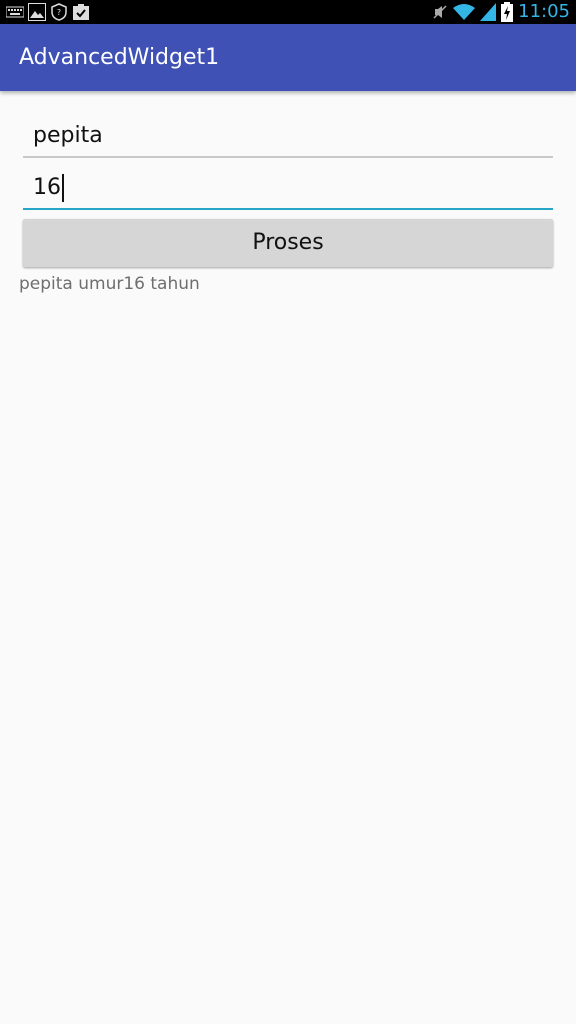 The height and width of the screenshot is (1024, 576). I want to click on name-input-value: pepita, so click(68, 135).